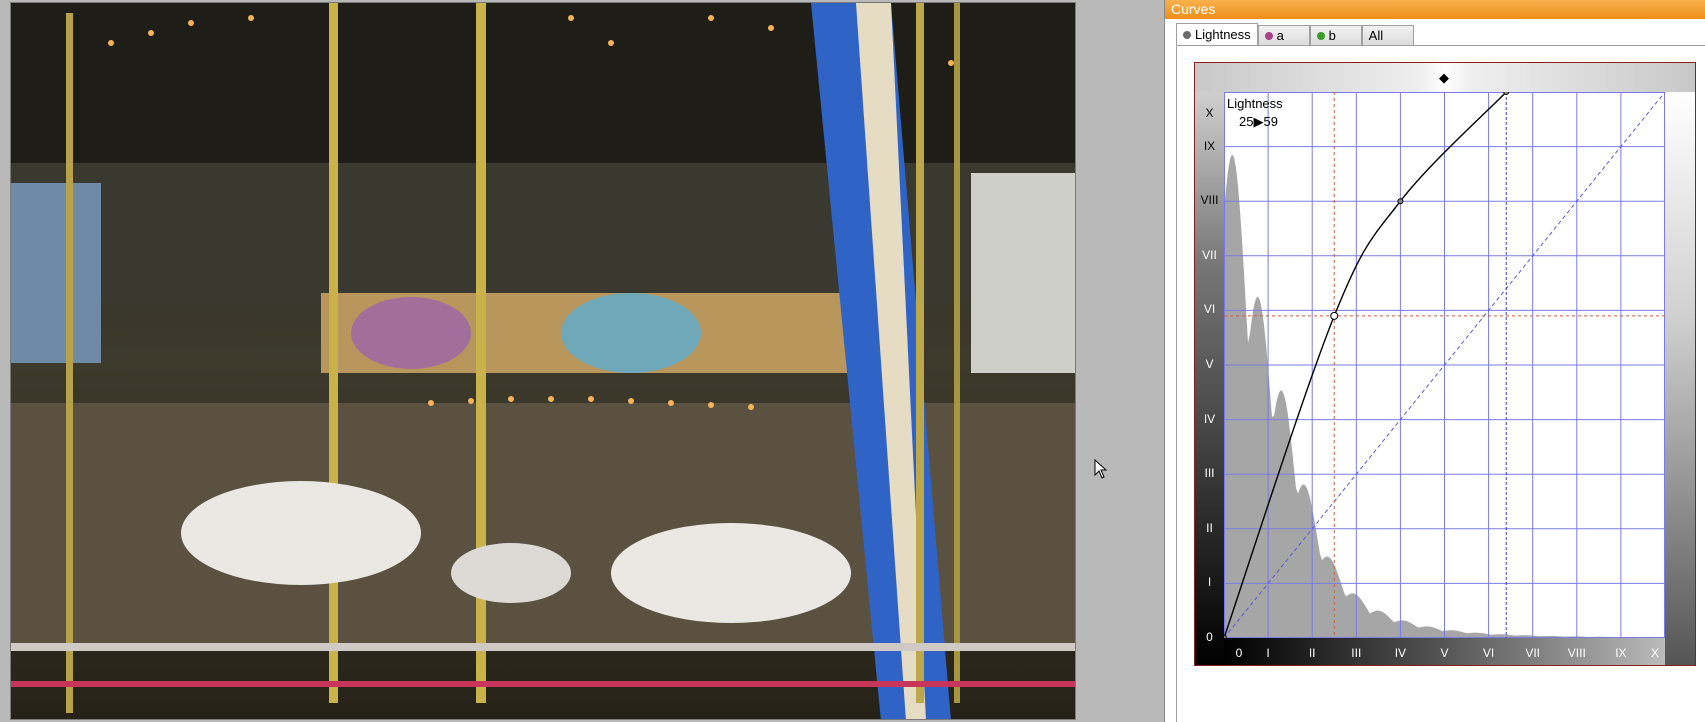 The height and width of the screenshot is (722, 1705). I want to click on channel-tabs: Lightness a b All, so click(1295, 34).